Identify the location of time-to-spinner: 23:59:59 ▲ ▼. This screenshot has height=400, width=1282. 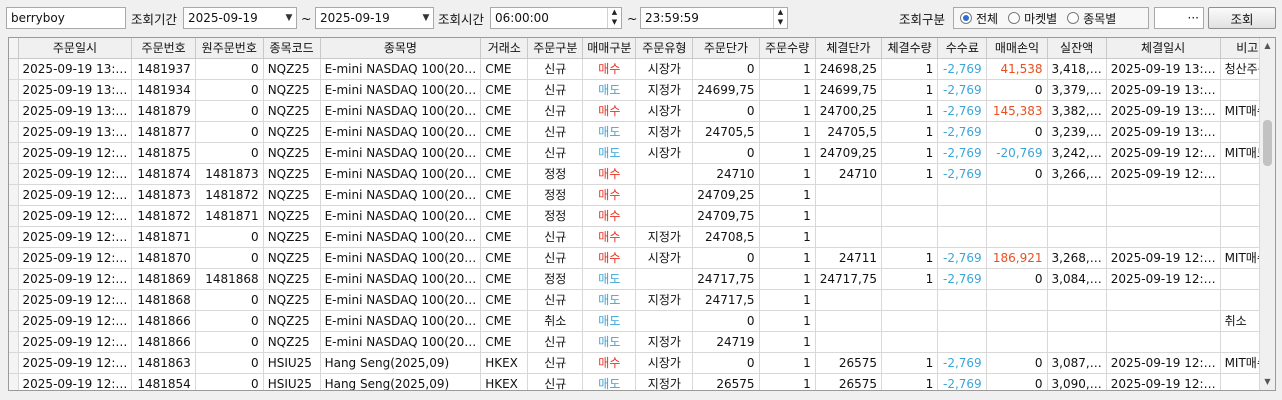
(714, 18).